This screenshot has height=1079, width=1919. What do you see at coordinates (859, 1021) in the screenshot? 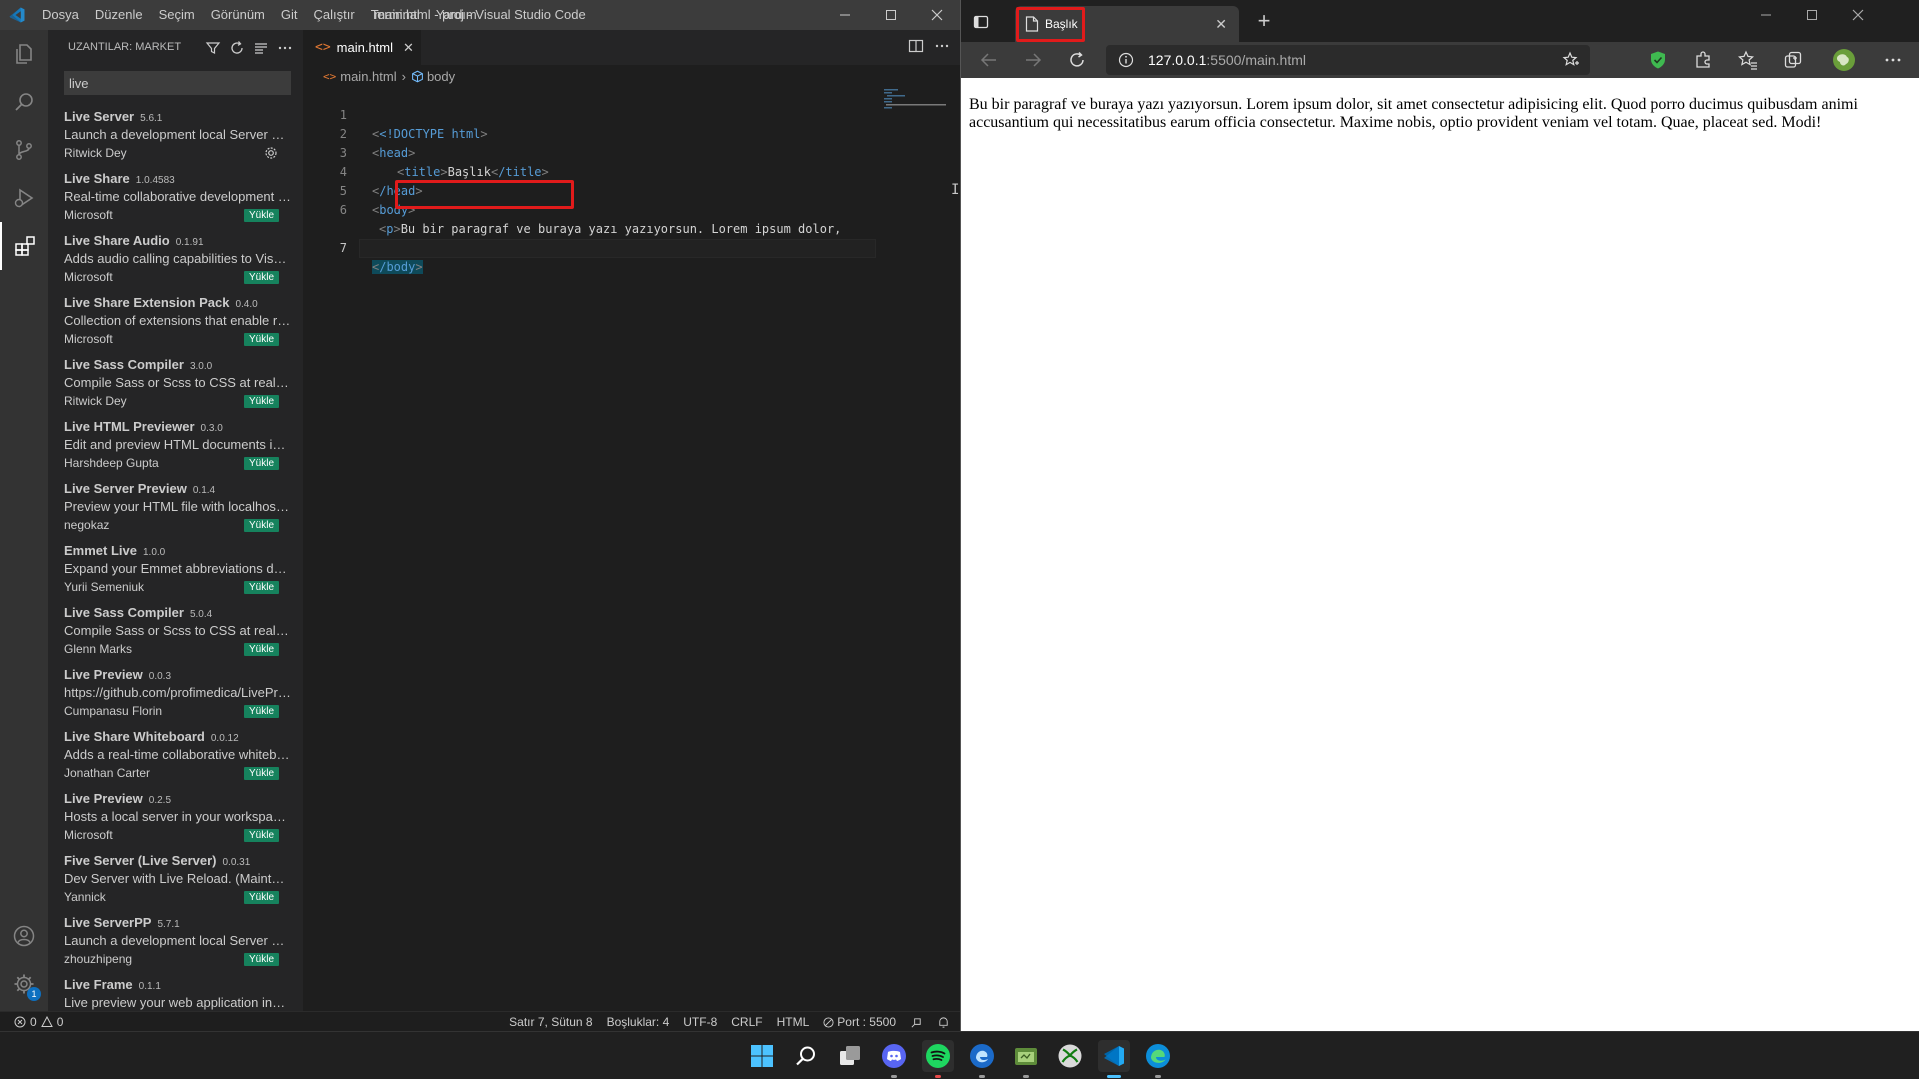
I see `status-live-server: Port : 5500` at bounding box center [859, 1021].